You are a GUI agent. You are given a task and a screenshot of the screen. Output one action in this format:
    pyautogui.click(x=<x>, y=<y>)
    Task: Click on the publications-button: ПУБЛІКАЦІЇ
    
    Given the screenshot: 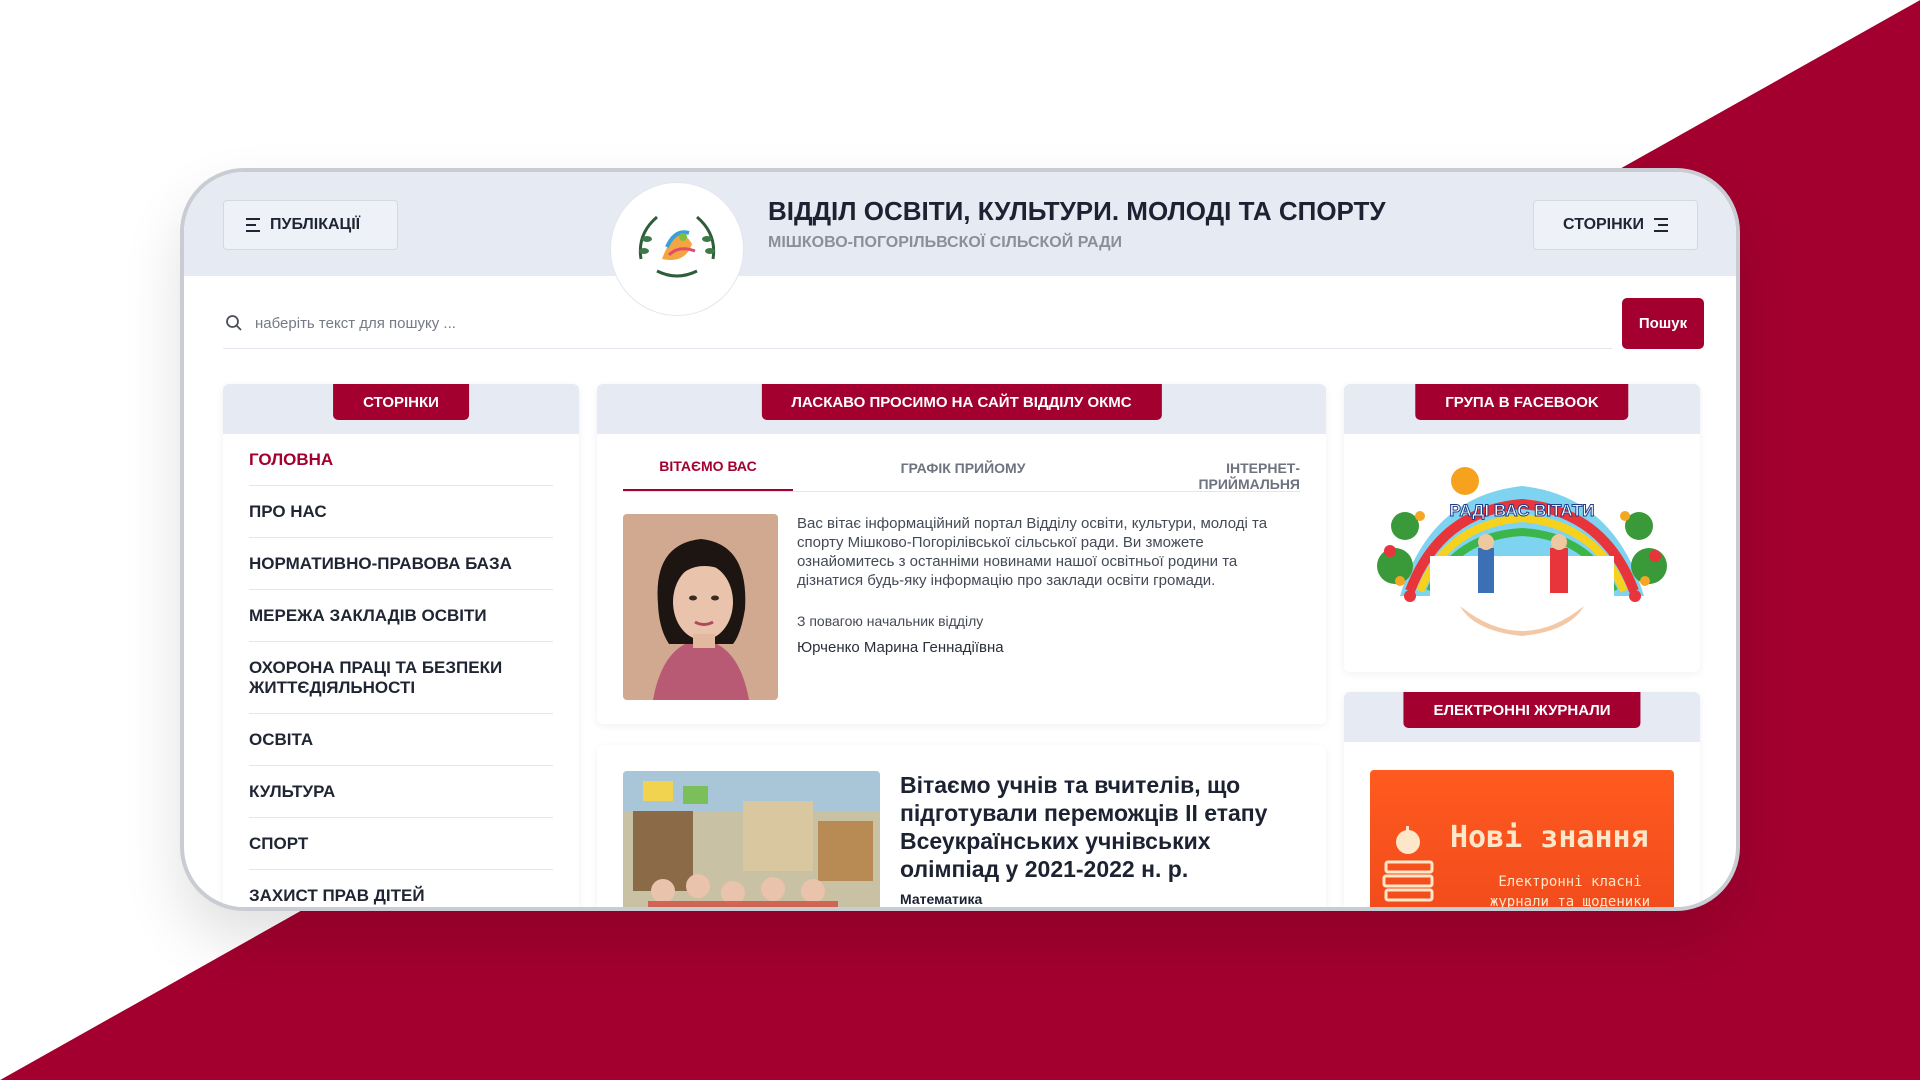 What is the action you would take?
    pyautogui.click(x=310, y=225)
    